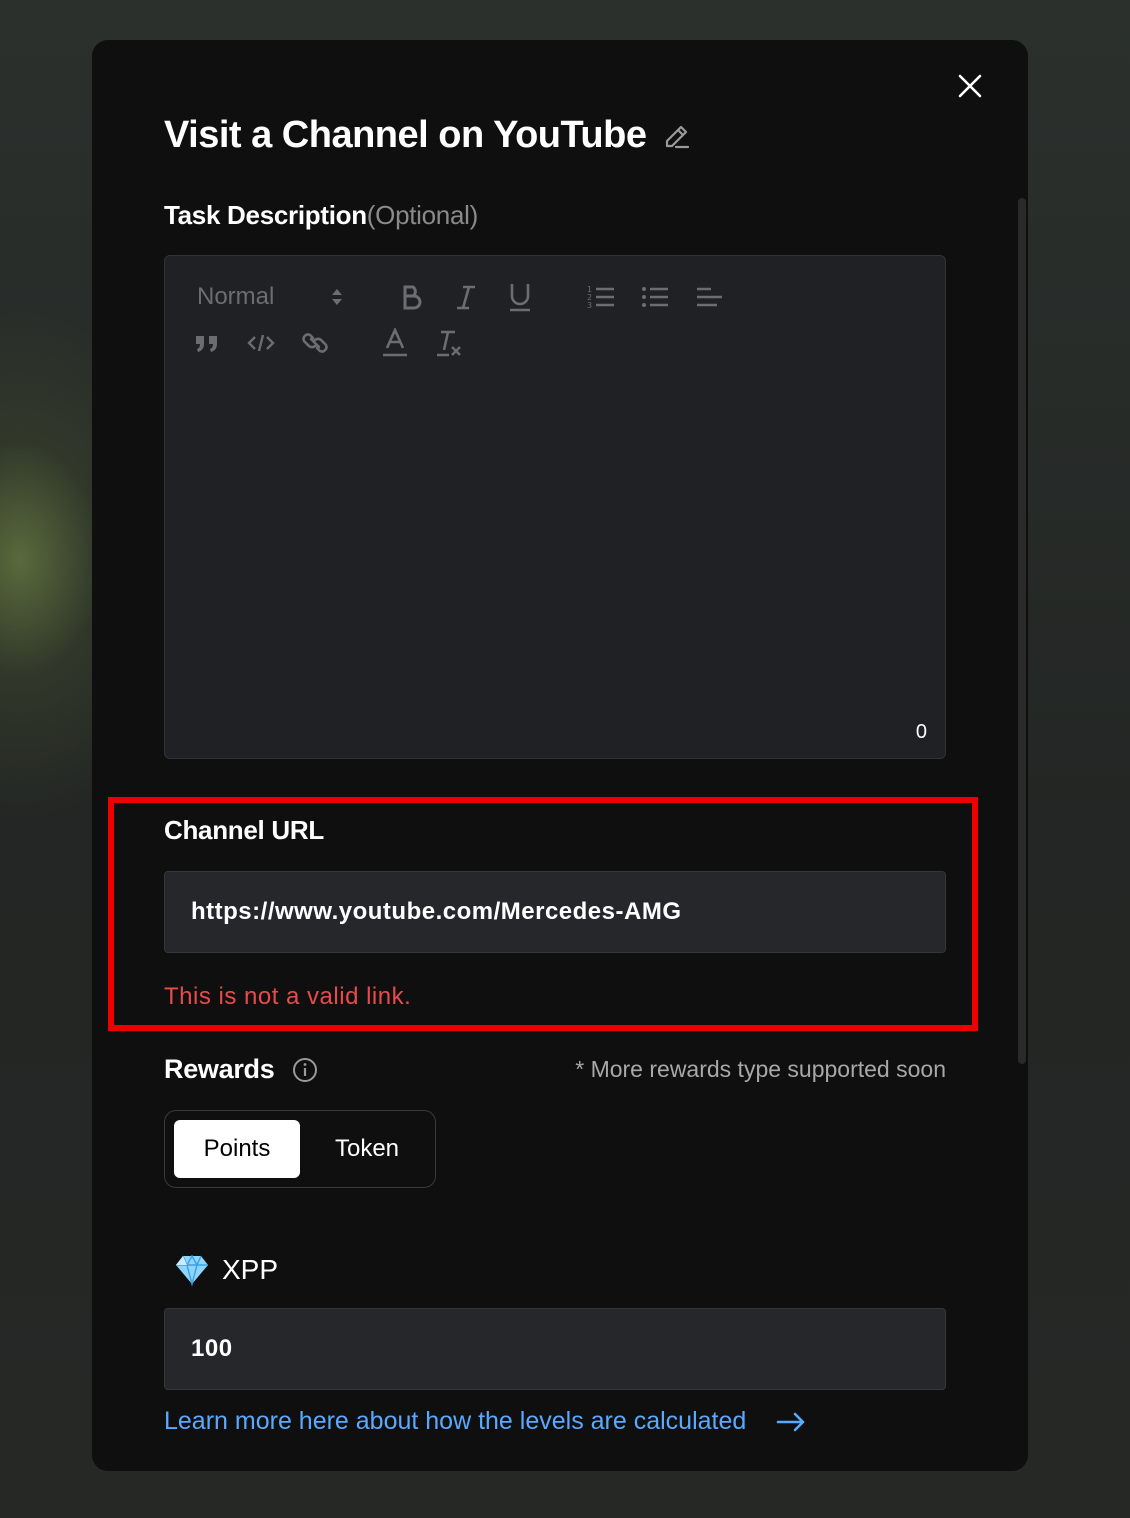 The height and width of the screenshot is (1518, 1130). I want to click on description-label-text: Task Description, so click(265, 215).